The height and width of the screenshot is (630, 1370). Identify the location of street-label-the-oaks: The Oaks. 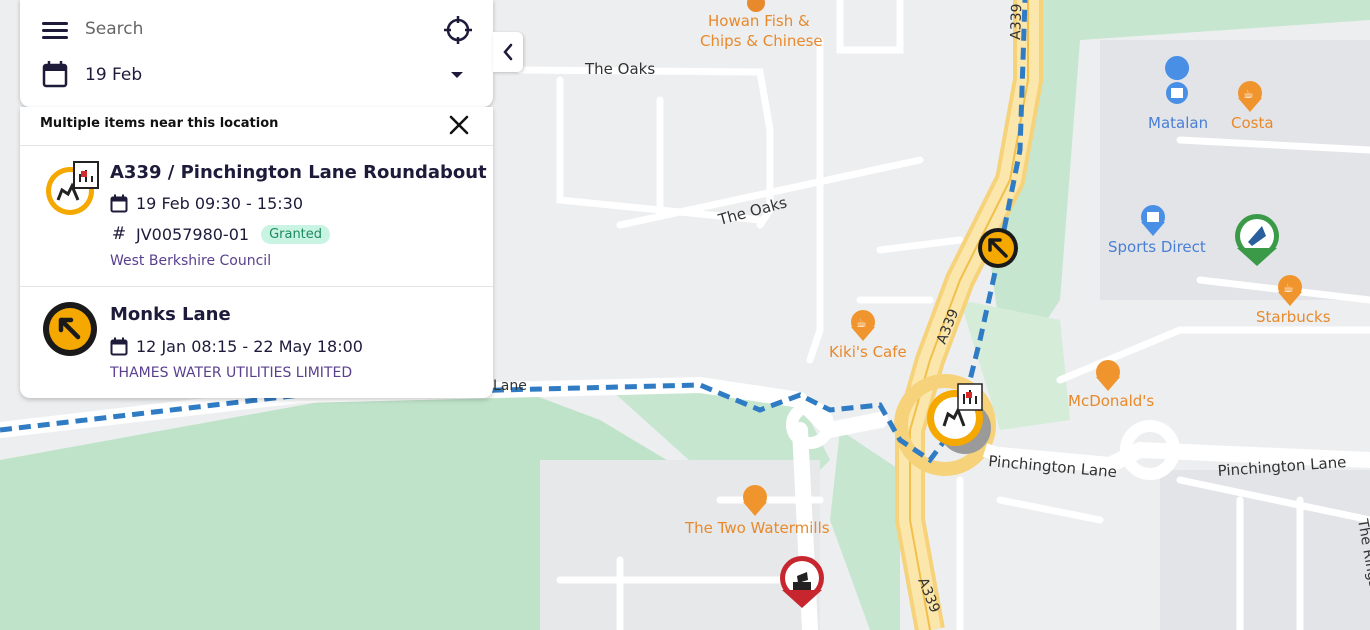
(619, 69).